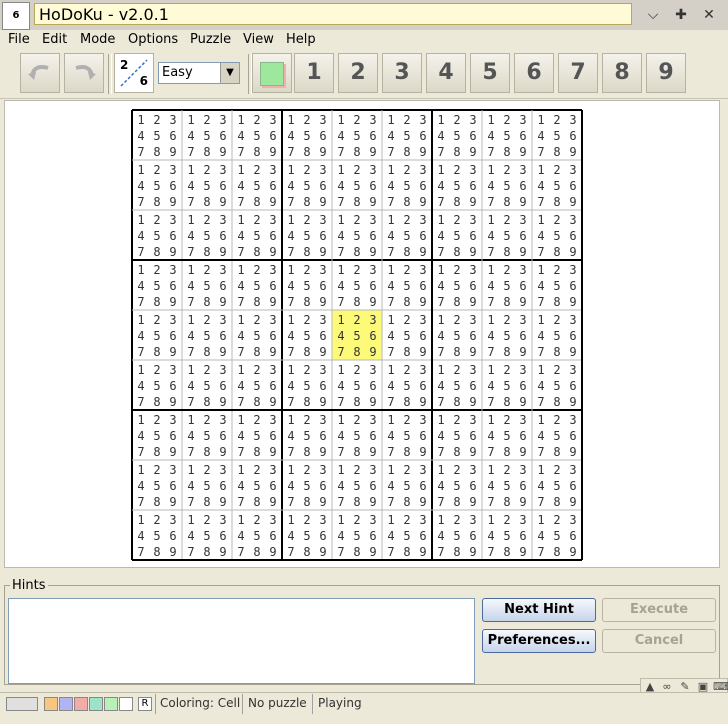 The height and width of the screenshot is (724, 728). What do you see at coordinates (457, 135) in the screenshot?
I see `sudoku-cell-r1c7: 1 2 3 4 5 6 7 8 9` at bounding box center [457, 135].